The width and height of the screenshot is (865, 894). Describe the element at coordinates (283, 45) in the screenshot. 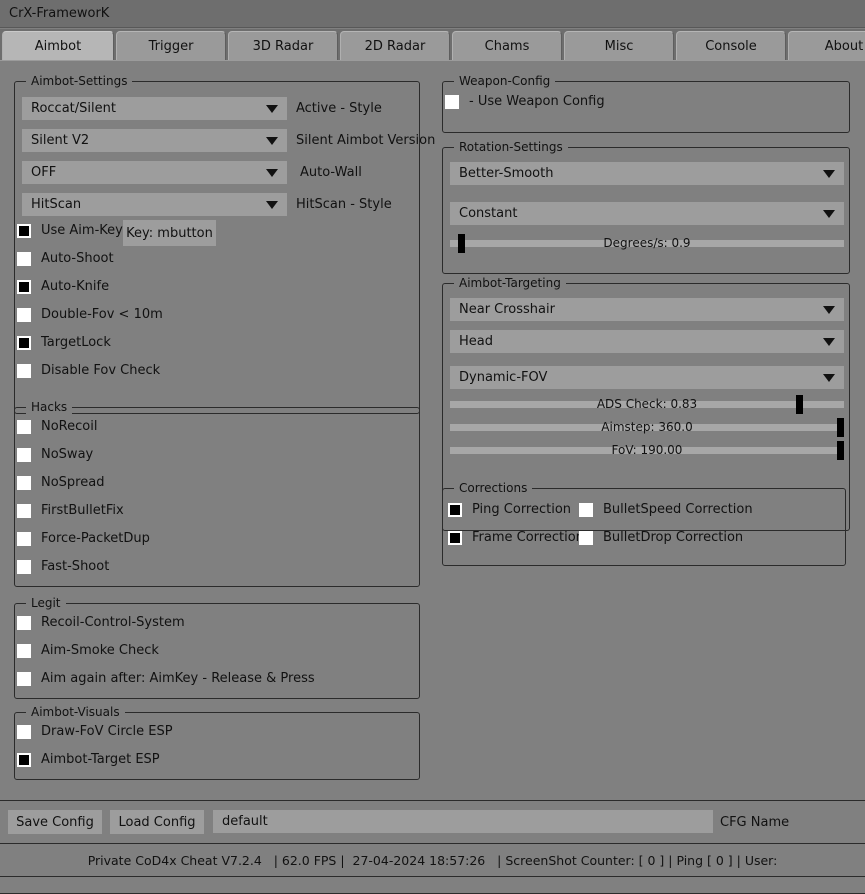

I see `tab-3d-radar: 3D Radar` at that location.